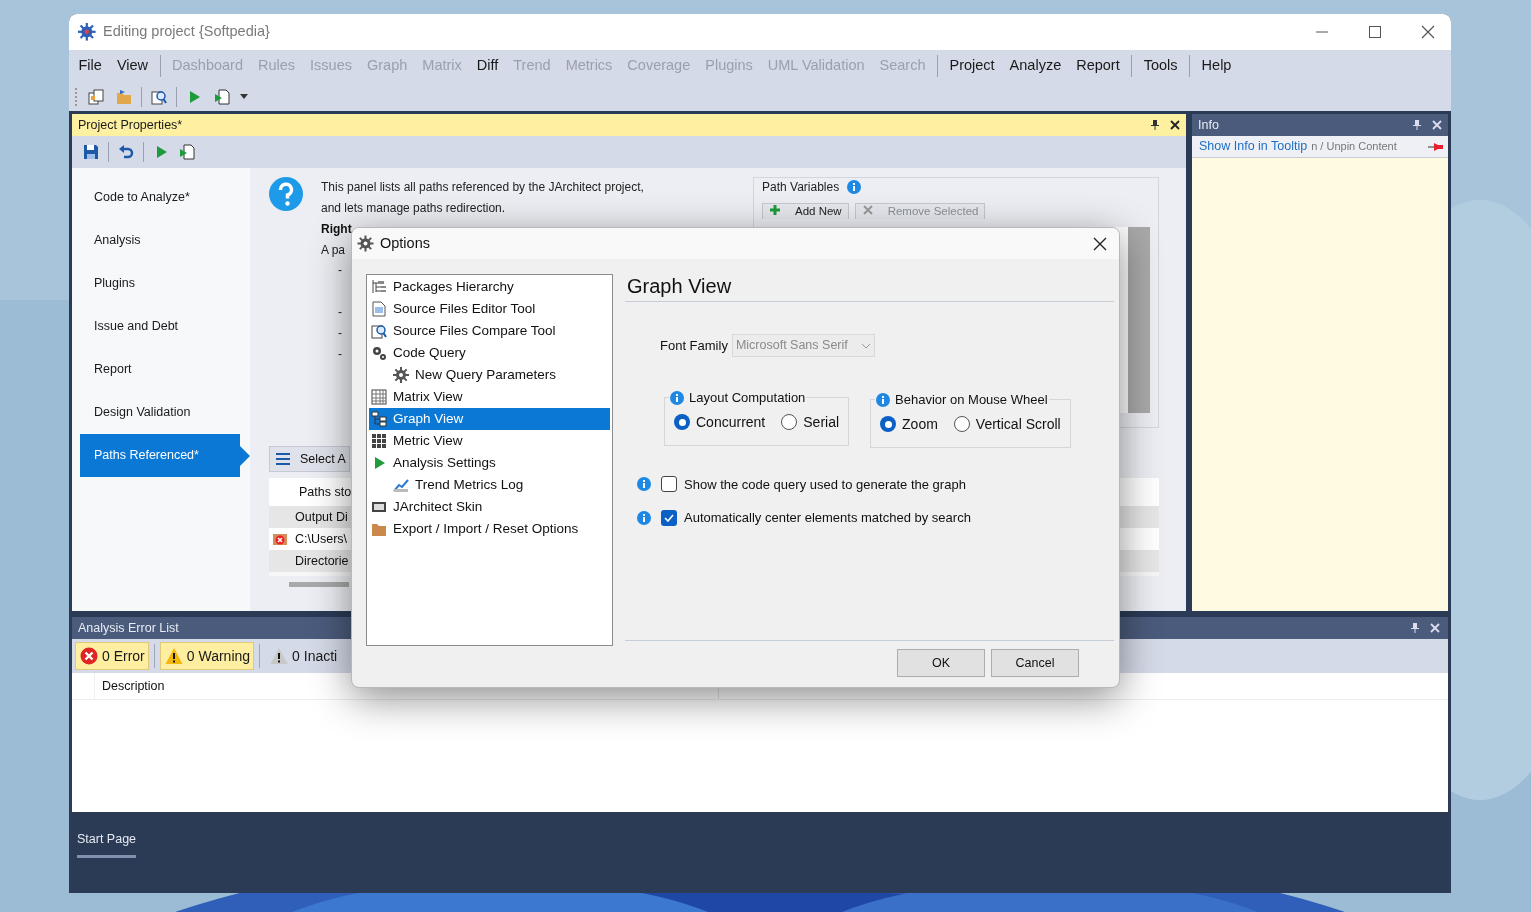 Image resolution: width=1531 pixels, height=912 pixels. I want to click on window-icon, so click(379, 507).